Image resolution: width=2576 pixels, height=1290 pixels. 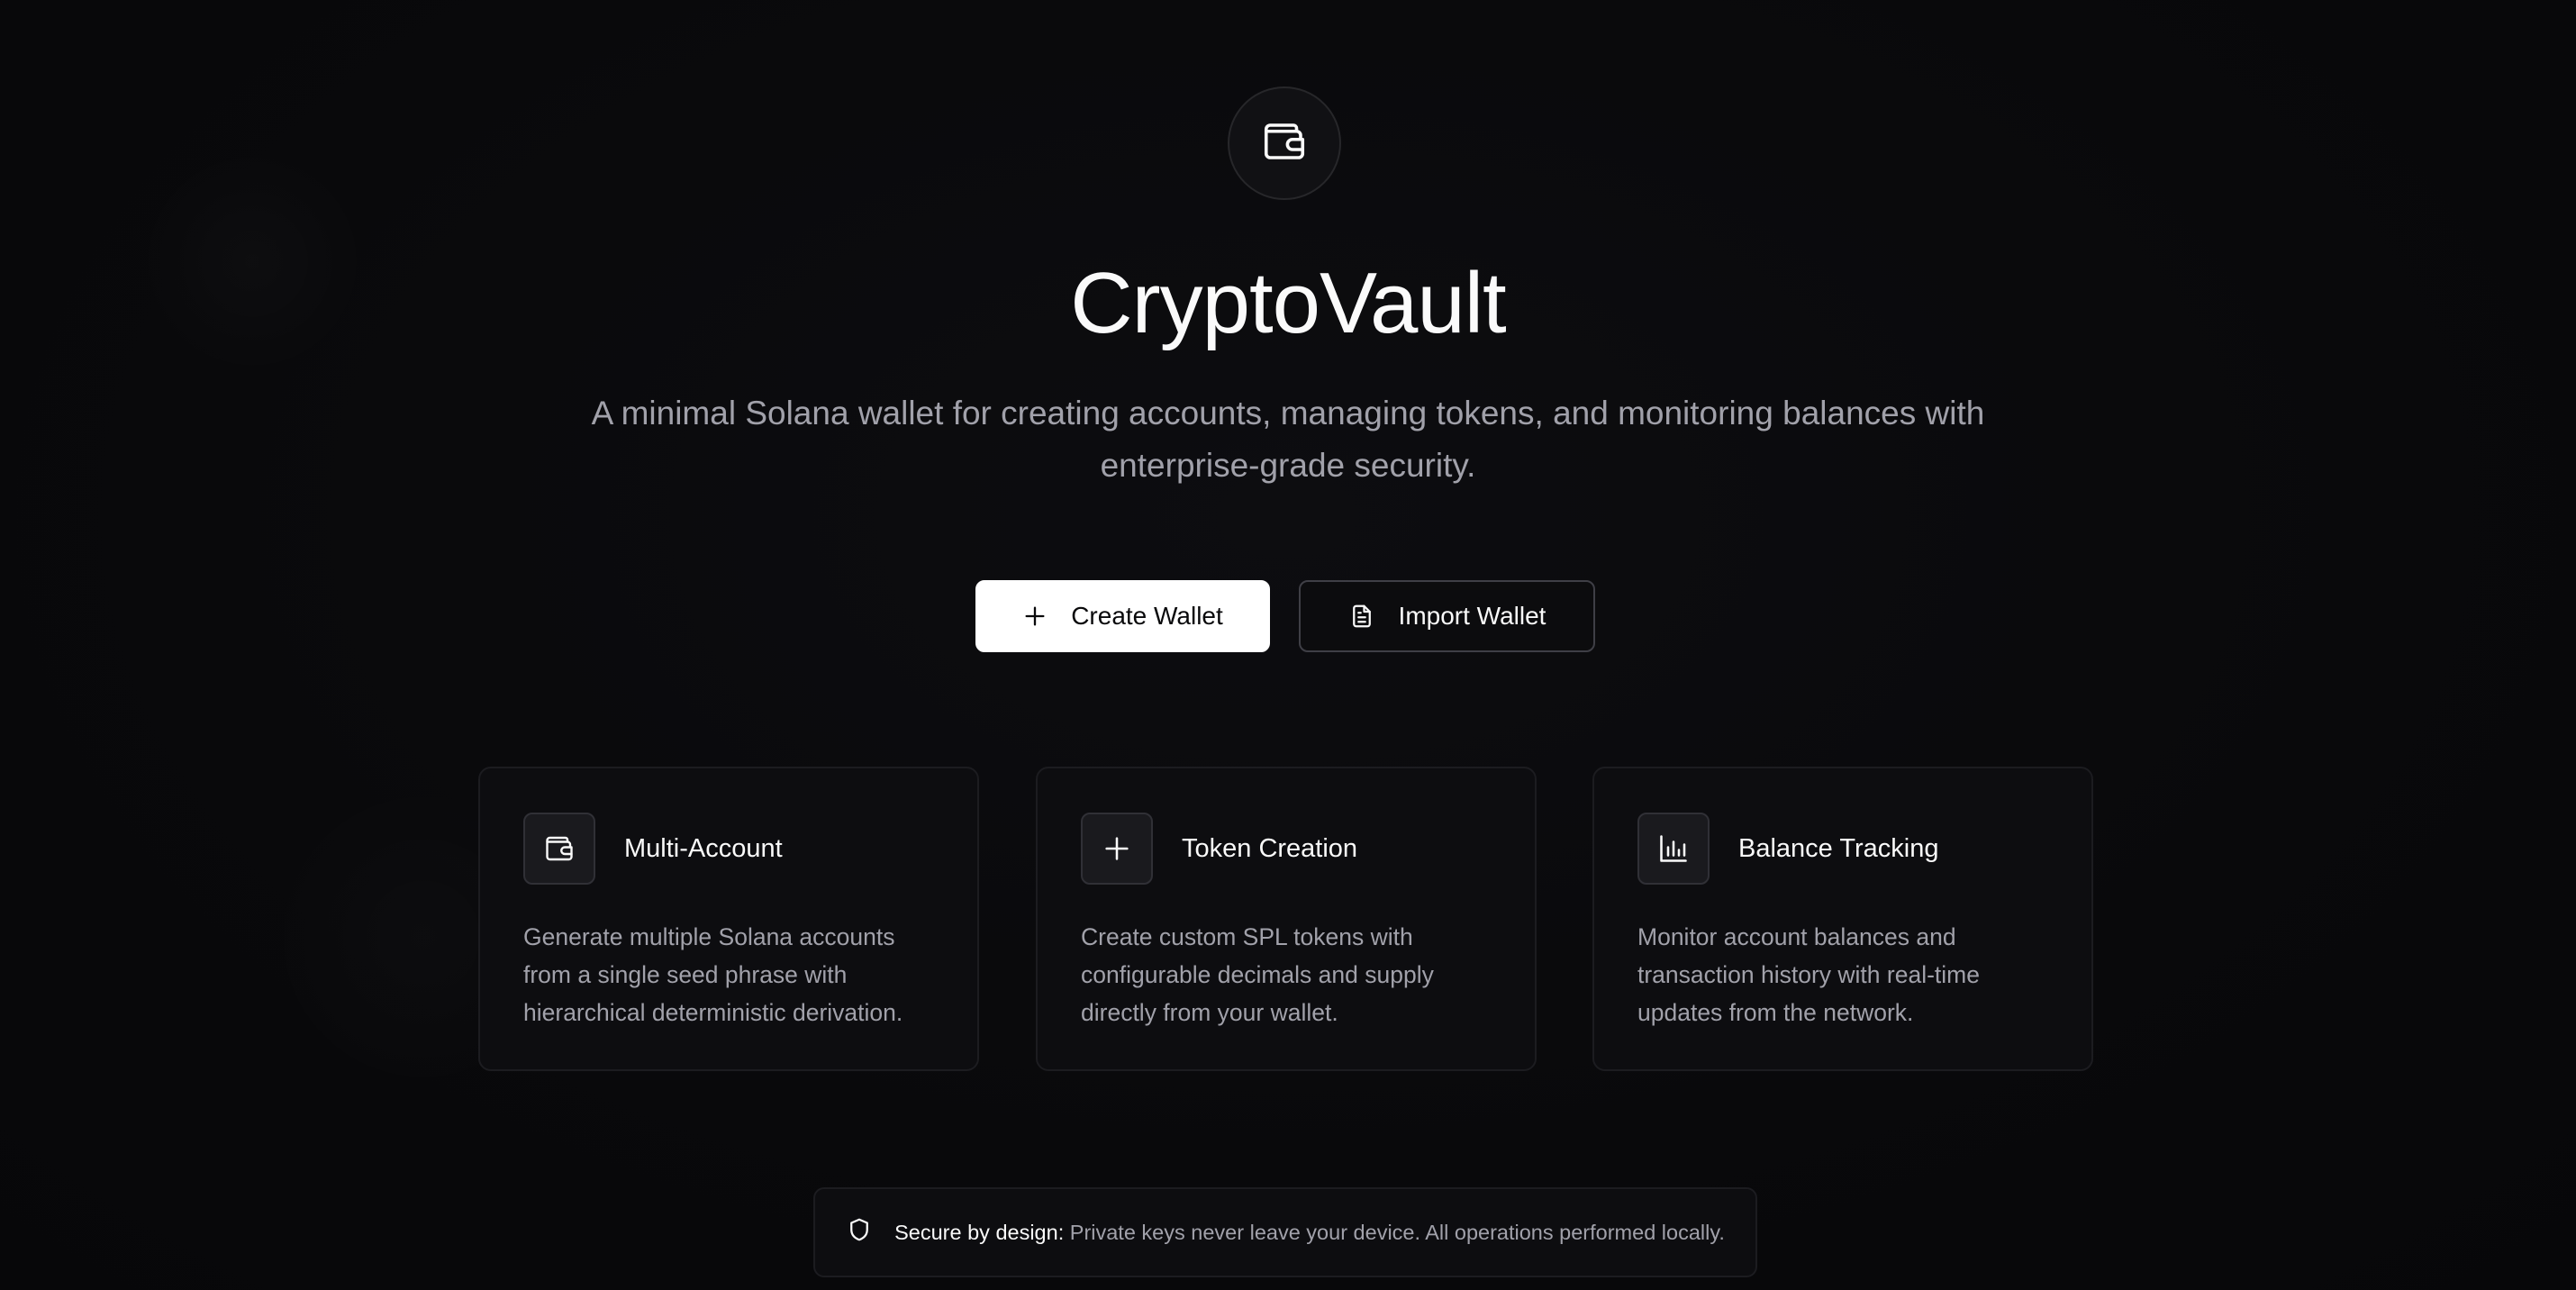 What do you see at coordinates (1473, 616) in the screenshot?
I see `import-wallet-label: Import Wallet` at bounding box center [1473, 616].